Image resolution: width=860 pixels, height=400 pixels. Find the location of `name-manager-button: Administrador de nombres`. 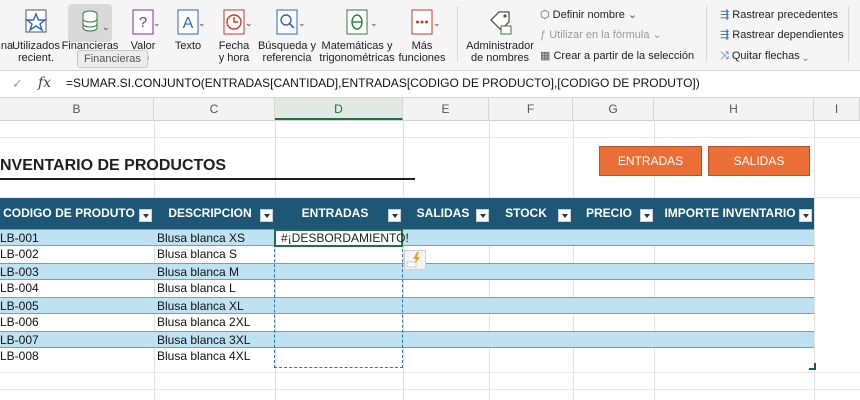

name-manager-button: Administrador de nombres is located at coordinates (500, 35).